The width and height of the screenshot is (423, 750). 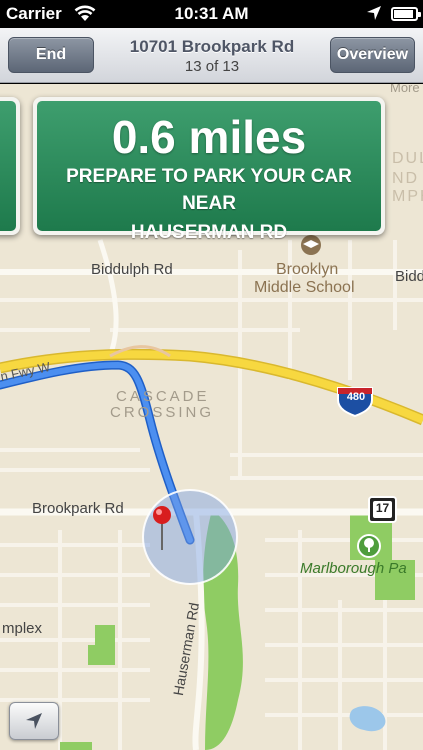 I want to click on route-title: 10701 Brookpark Rd 13 of 13, so click(x=212, y=56).